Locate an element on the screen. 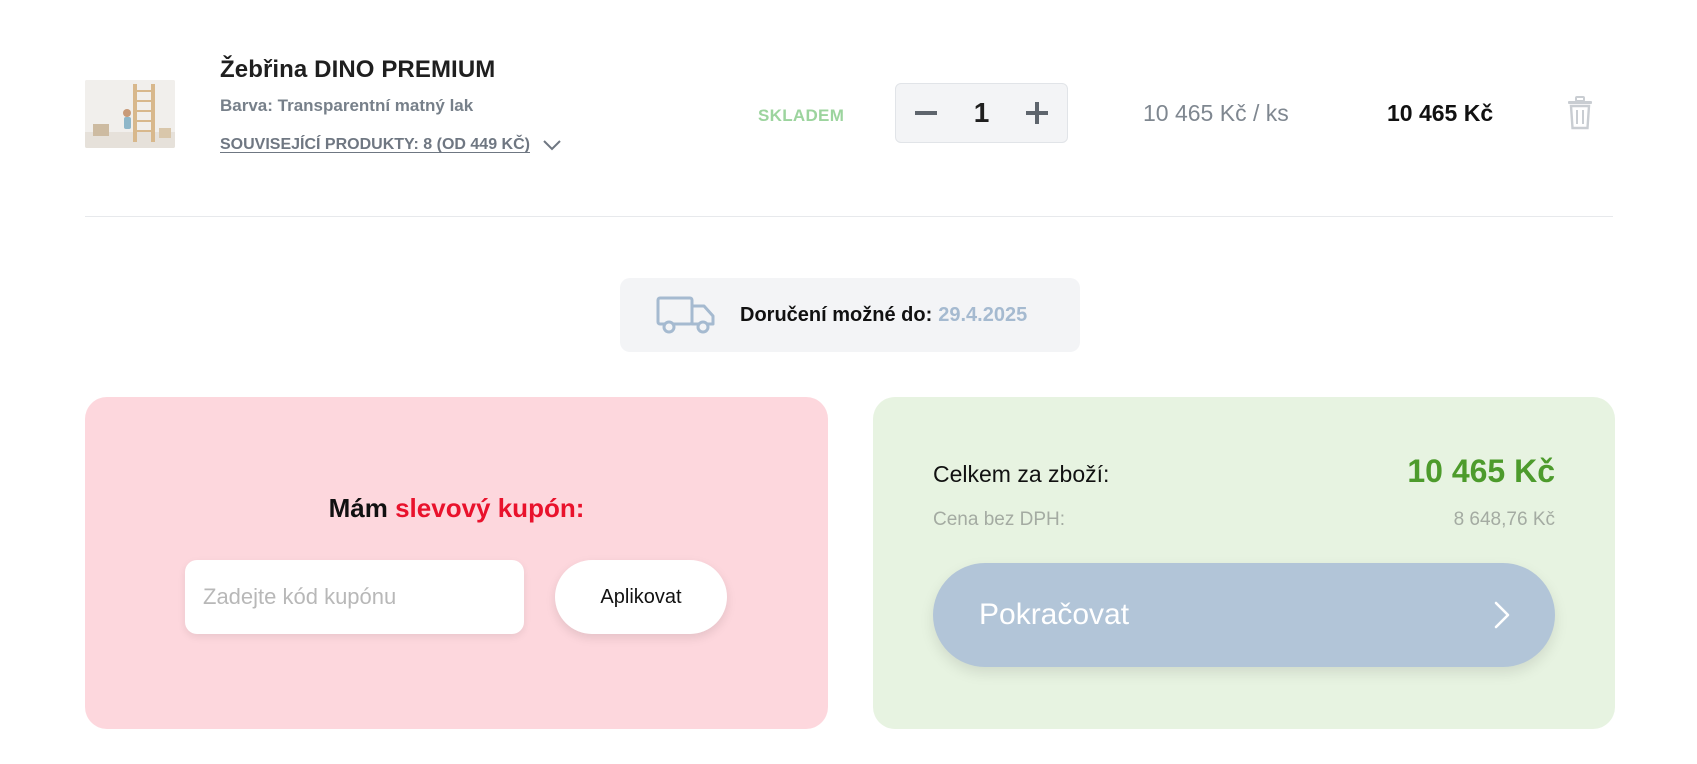  related-products-toggle: SOUVISEJÍCÍ PRODUKTY: 8 (OD 449 KČ) is located at coordinates (391, 145).